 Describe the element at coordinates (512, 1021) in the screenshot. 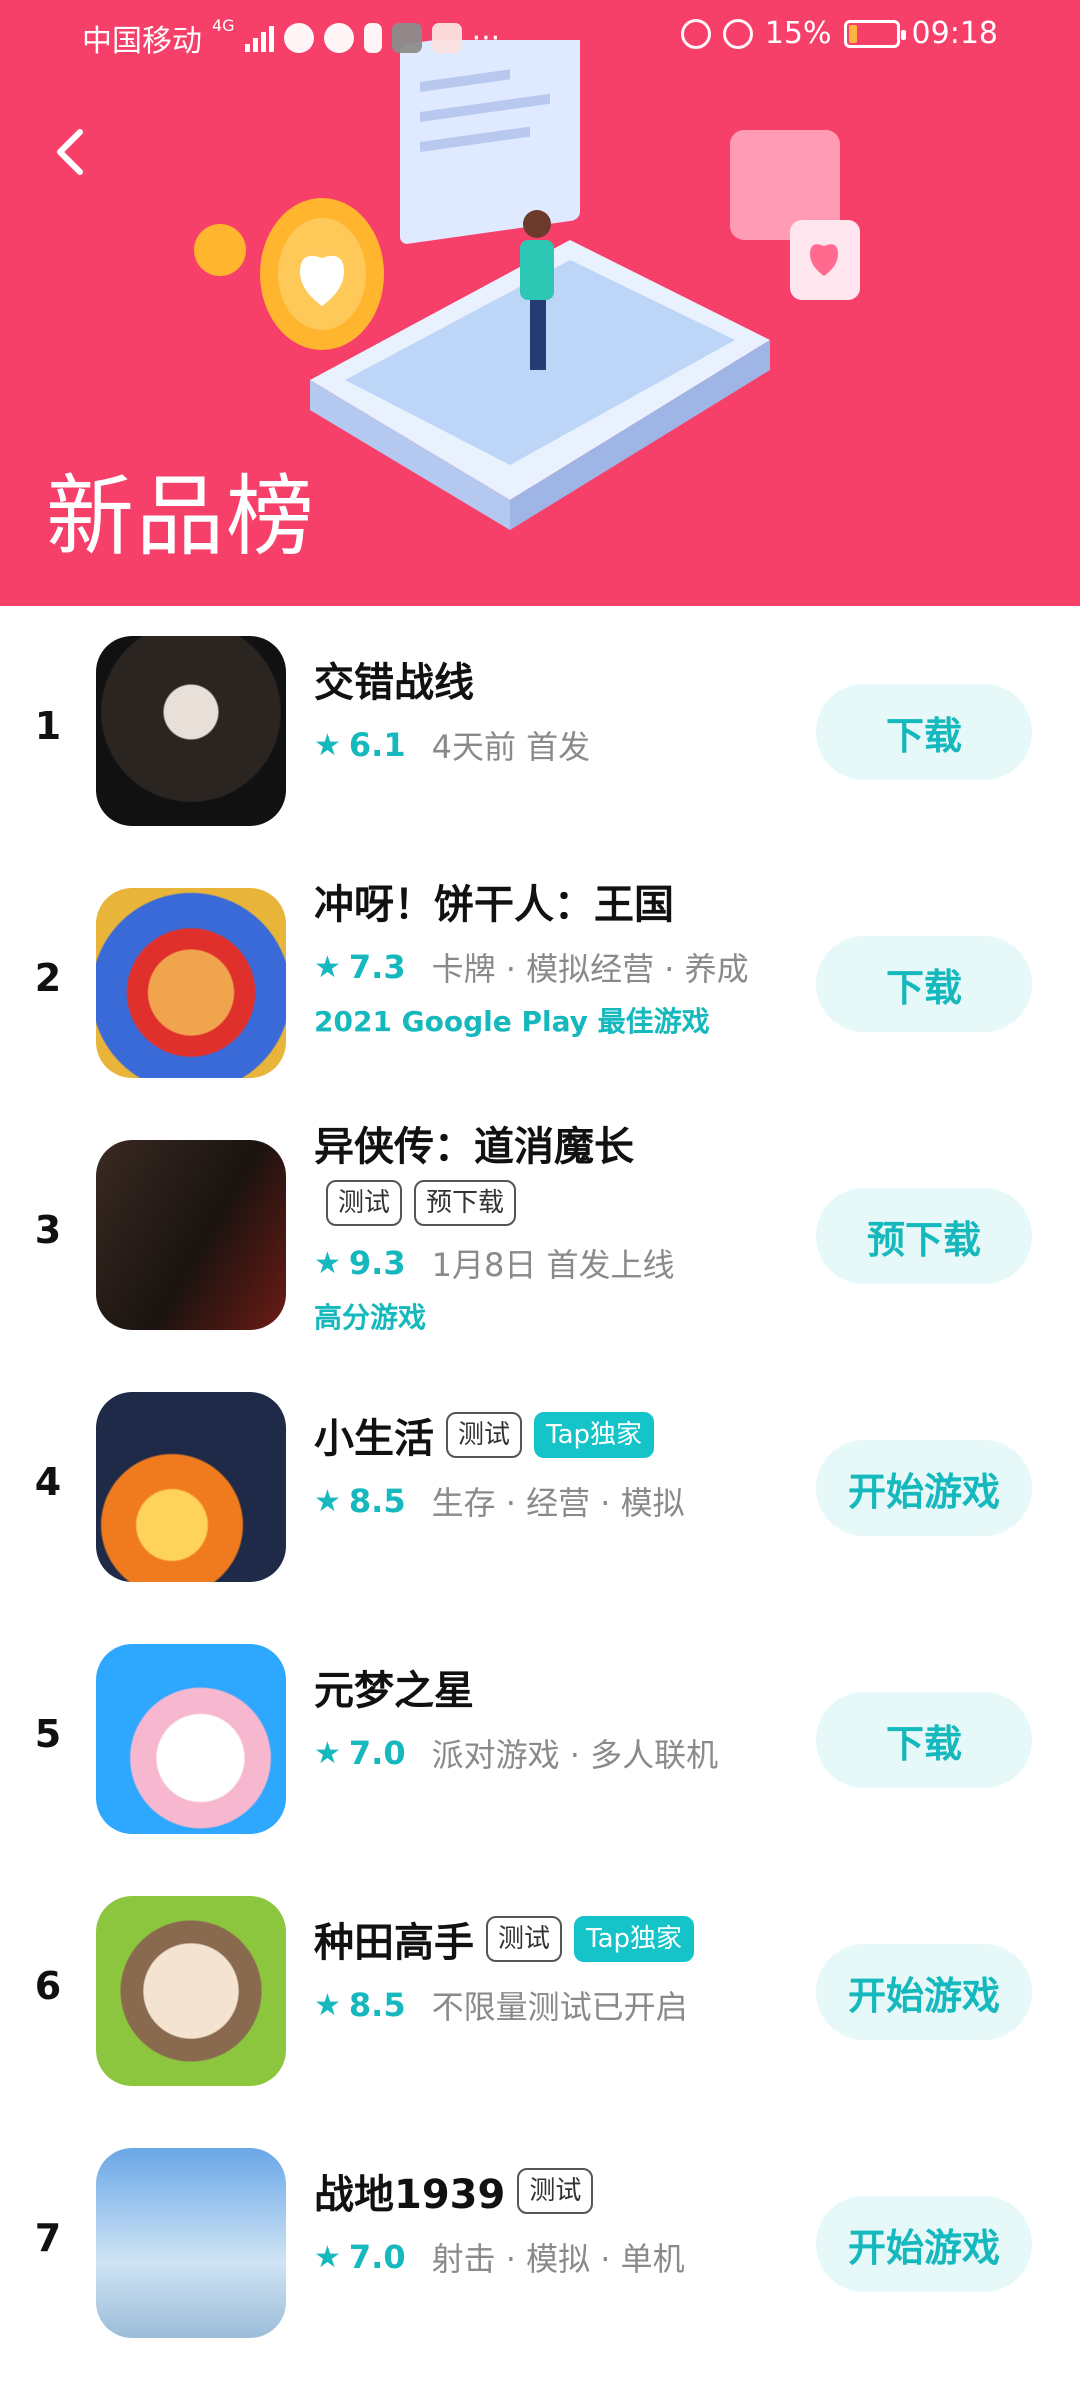

I see `game-badge: 2021 Google Play 最佳游戏` at that location.